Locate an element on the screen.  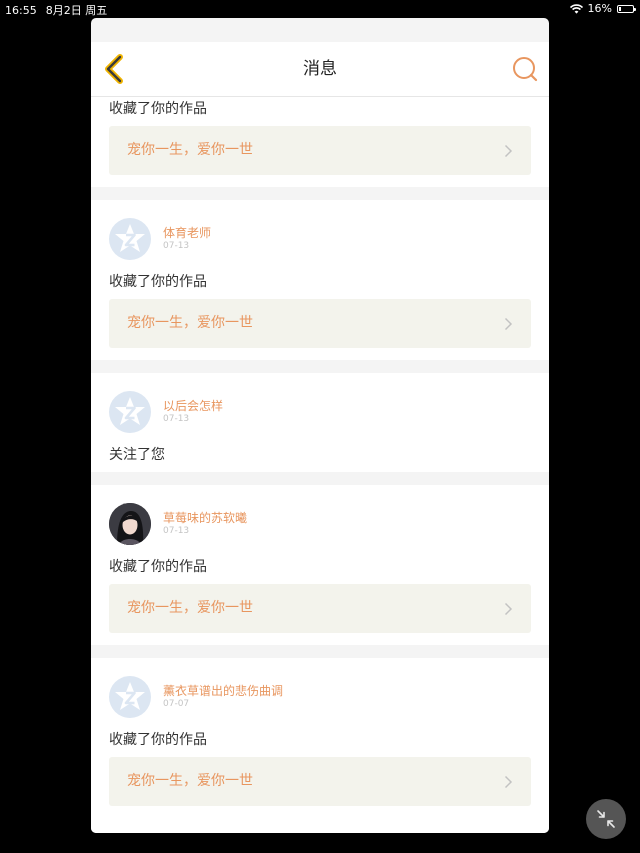
status-date: 8月2日 周五 is located at coordinates (76, 10).